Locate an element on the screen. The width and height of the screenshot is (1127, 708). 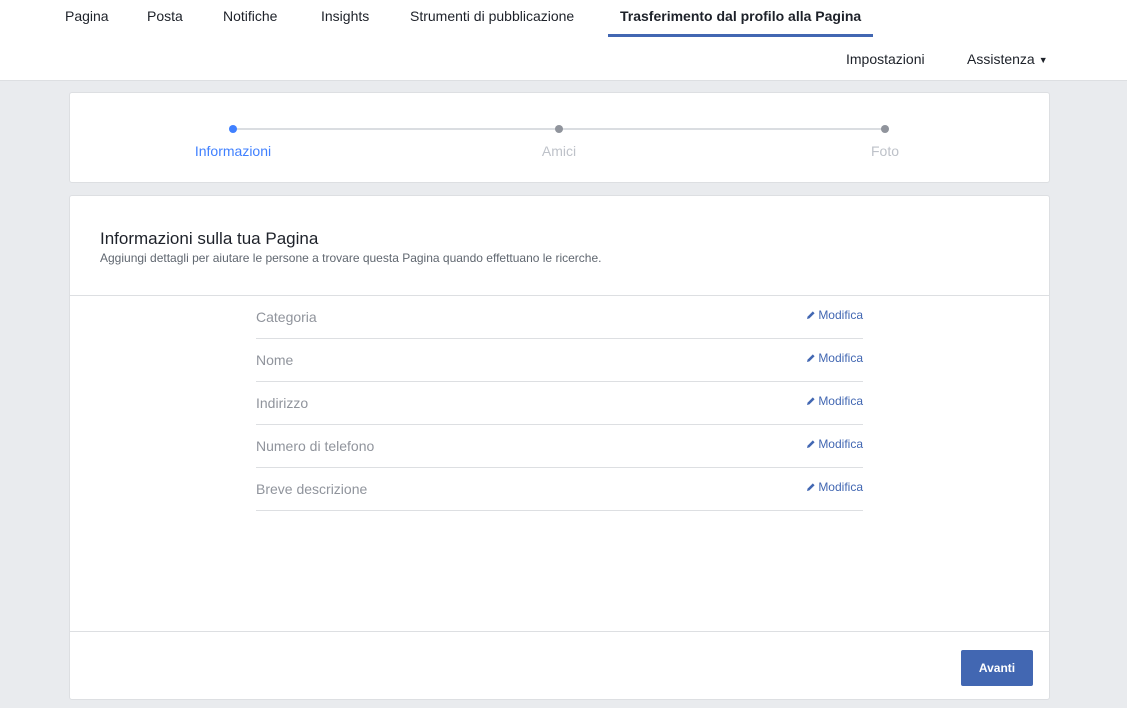
info-row-categoria: Categoria Modifica is located at coordinates (559, 317).